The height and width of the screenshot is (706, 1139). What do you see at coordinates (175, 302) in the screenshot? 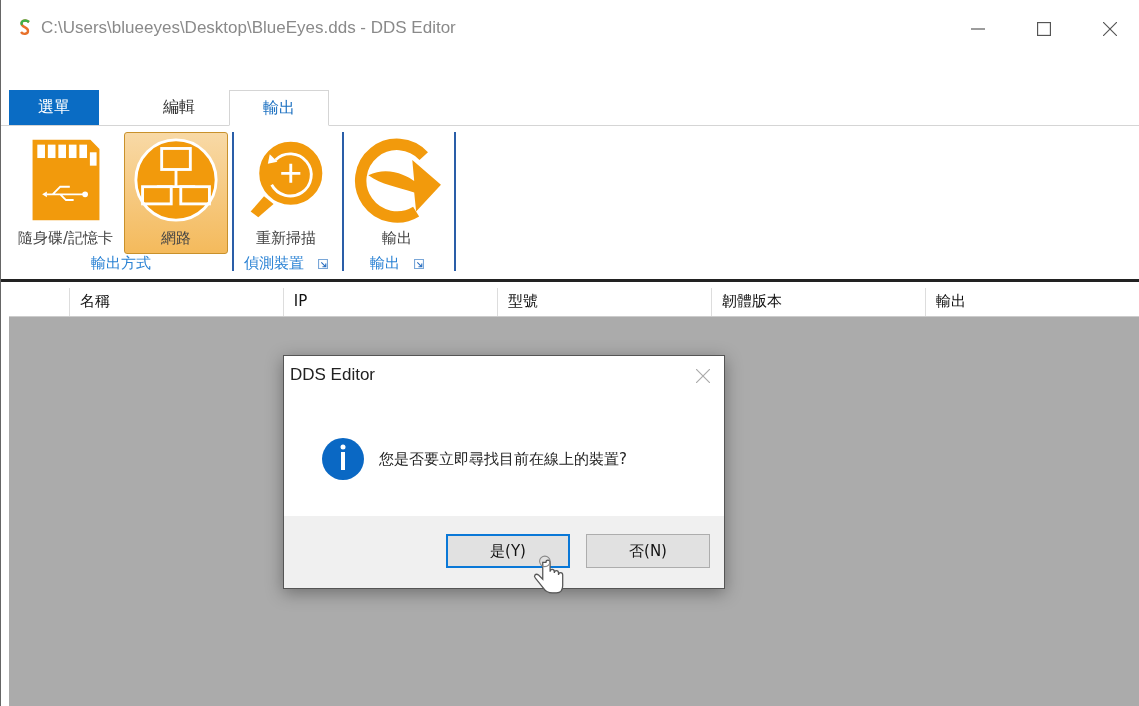
I see `column-header: 名稱` at bounding box center [175, 302].